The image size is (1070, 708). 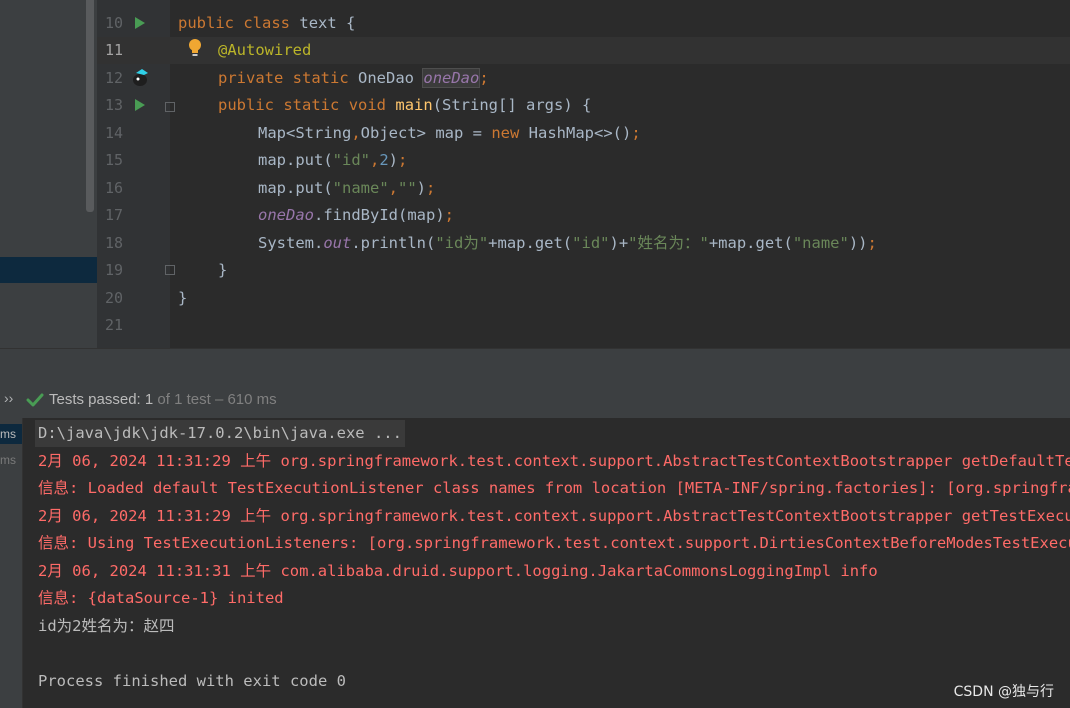 I want to click on code-line: 12 private static OneDao oneDao;, so click(x=583, y=78).